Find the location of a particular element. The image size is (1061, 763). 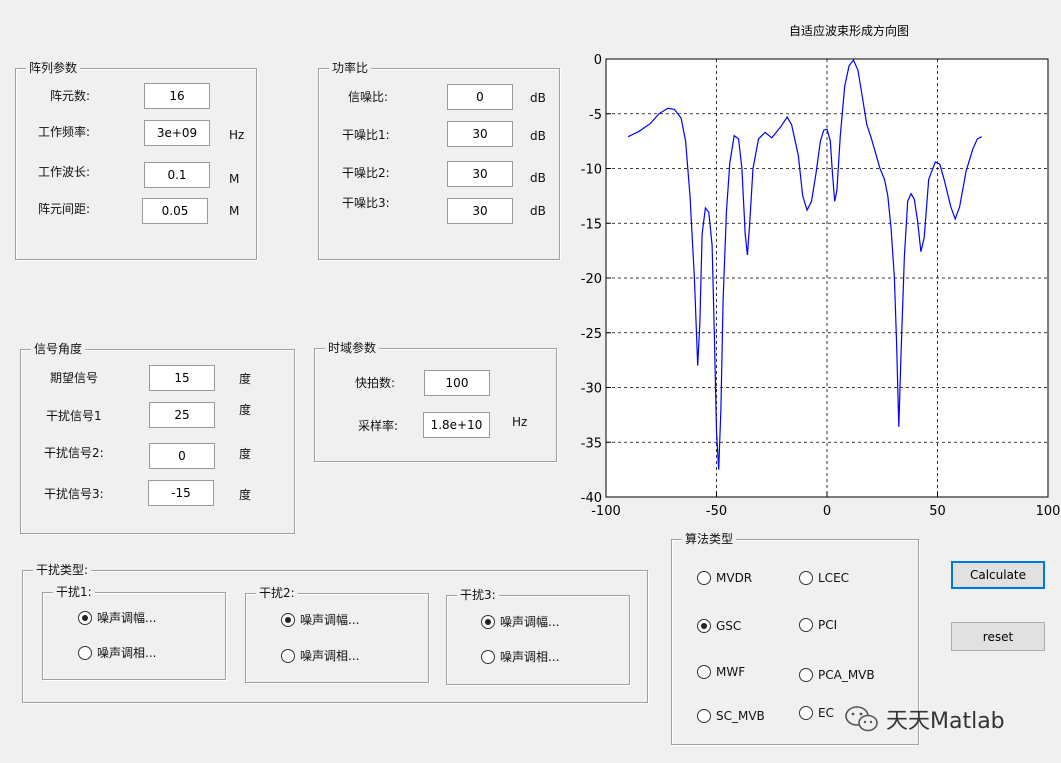

desired-angle-input is located at coordinates (182, 378).